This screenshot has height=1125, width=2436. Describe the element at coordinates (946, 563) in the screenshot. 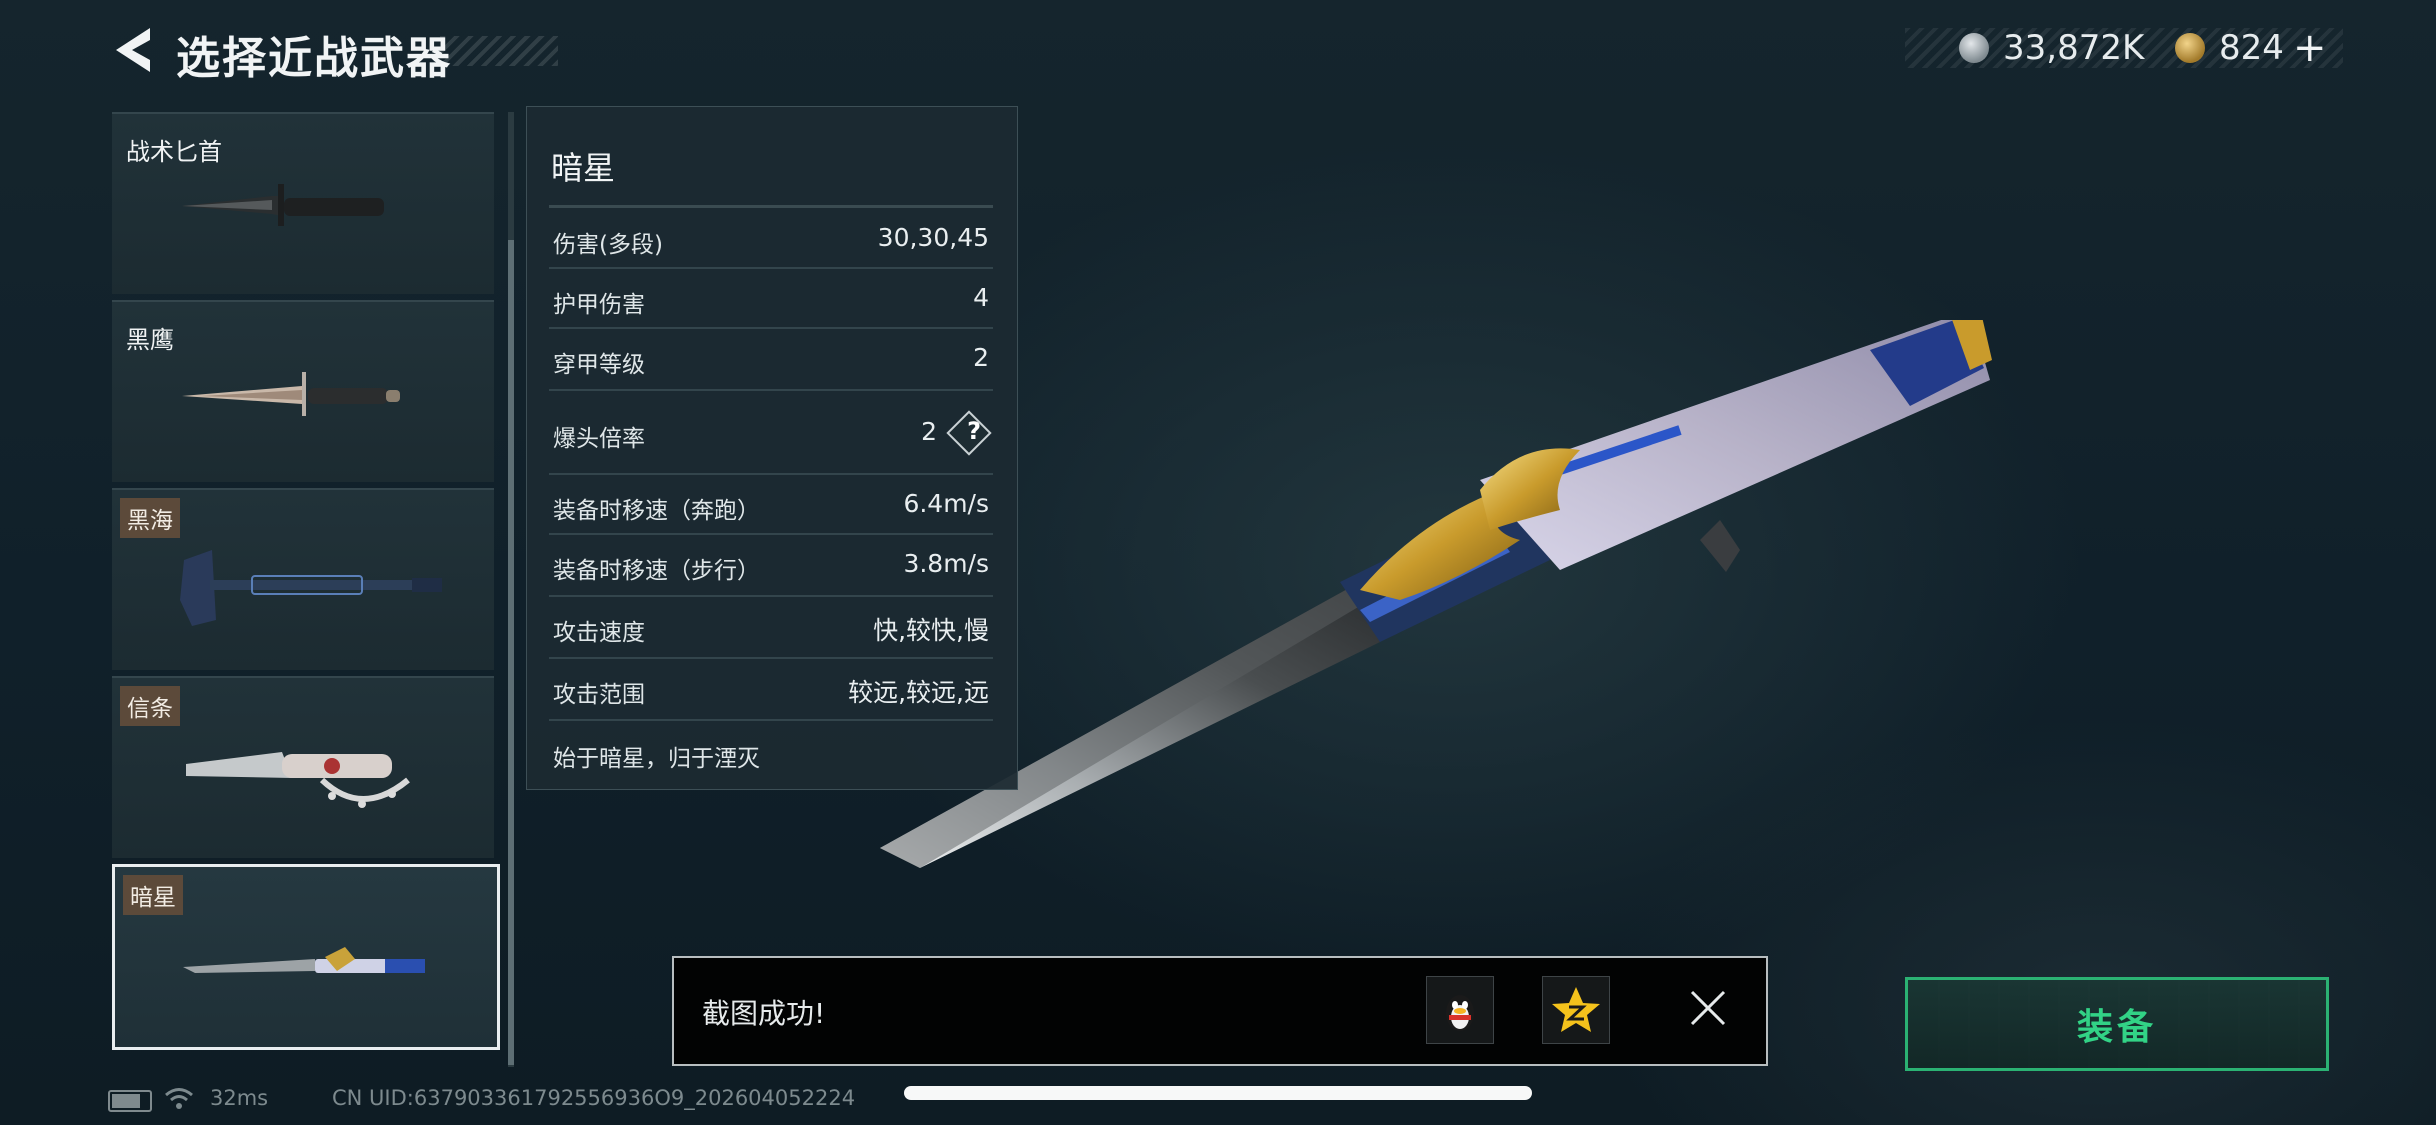

I see `stat-value: 3.8m/s` at that location.